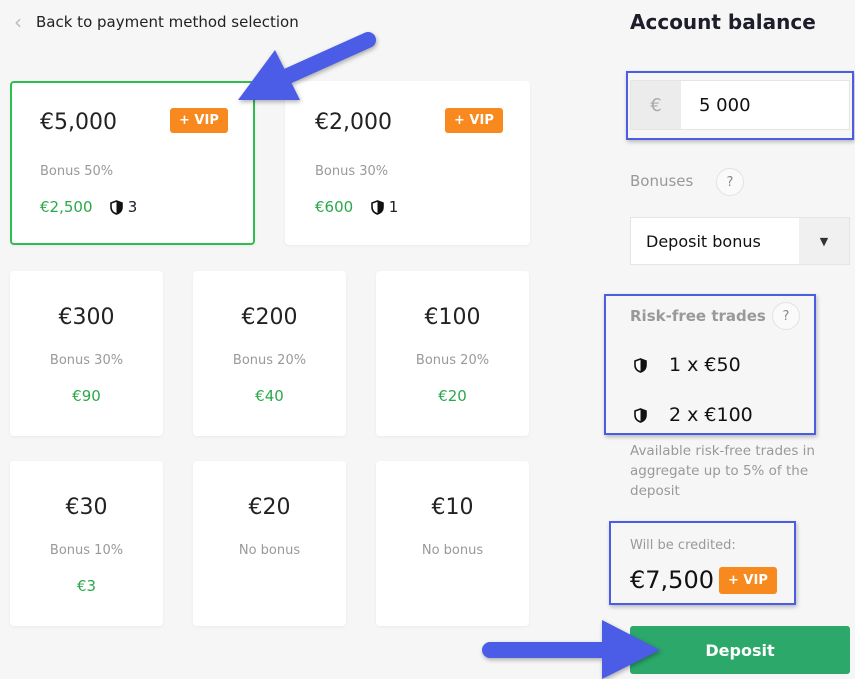 Image resolution: width=855 pixels, height=679 pixels. I want to click on bonus-select: Deposit bonus ▼, so click(740, 241).